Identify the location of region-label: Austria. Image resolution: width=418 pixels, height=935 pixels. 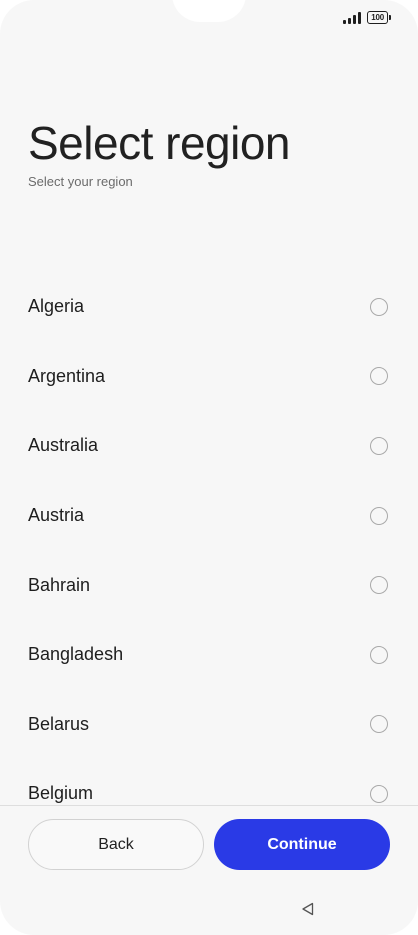
(56, 515).